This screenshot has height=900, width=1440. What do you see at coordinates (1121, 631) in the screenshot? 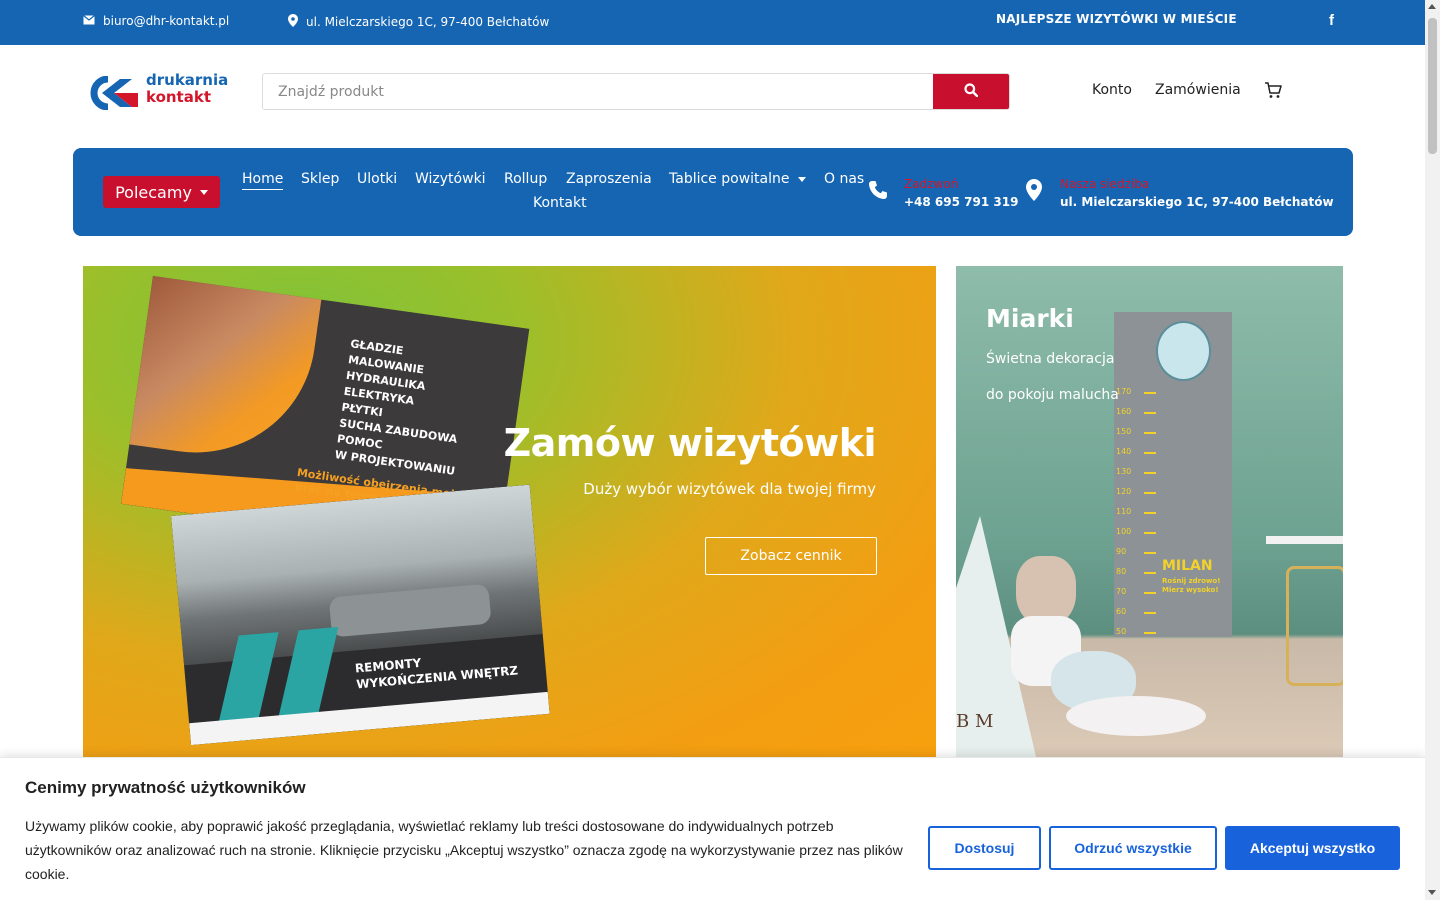
I see `meter-mark: 50` at bounding box center [1121, 631].